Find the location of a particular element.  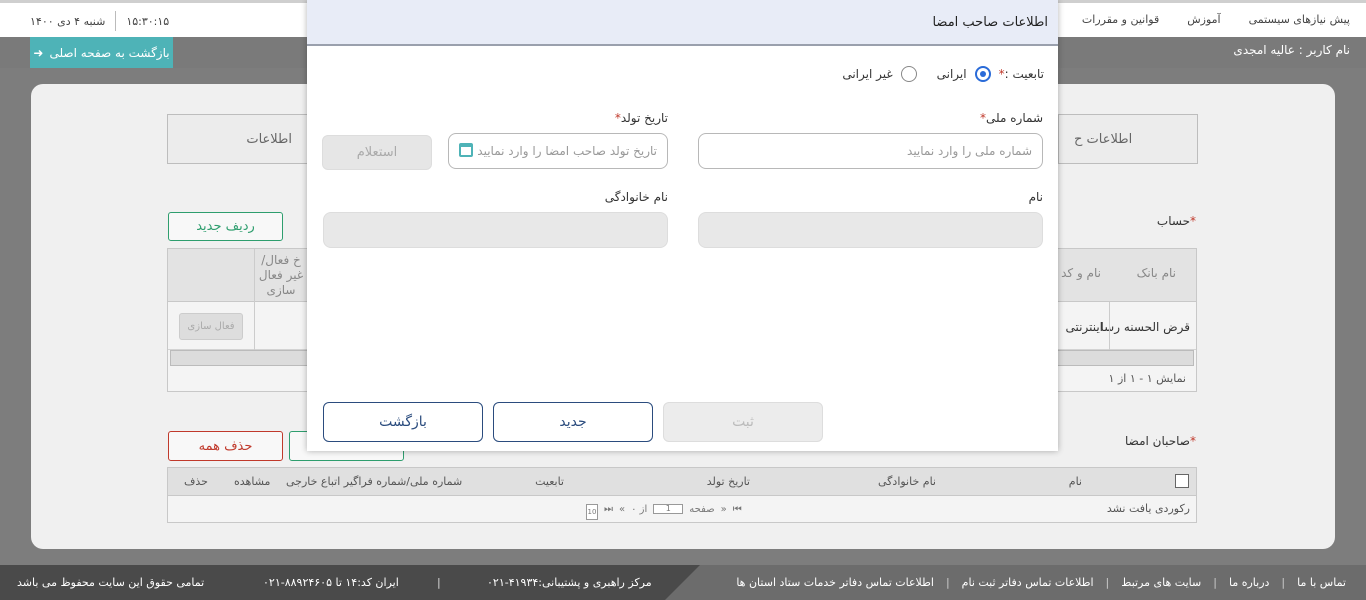

col-view: مشاهده is located at coordinates (252, 481).